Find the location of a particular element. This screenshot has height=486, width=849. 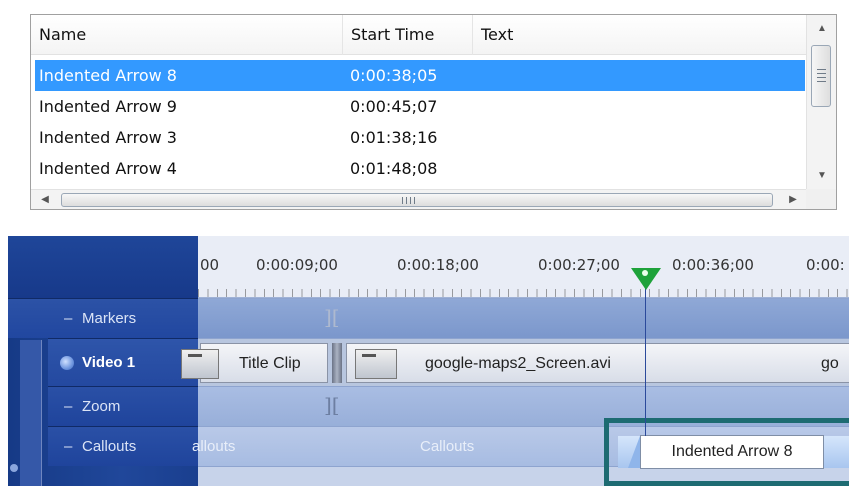

row-name: Indented Arrow 3 is located at coordinates (108, 137).